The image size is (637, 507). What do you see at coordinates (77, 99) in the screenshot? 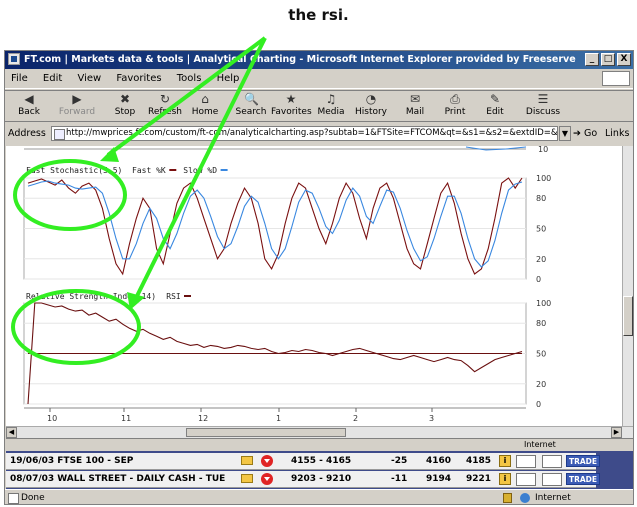
I see `forward-arrow-icon: ▶` at bounding box center [77, 99].